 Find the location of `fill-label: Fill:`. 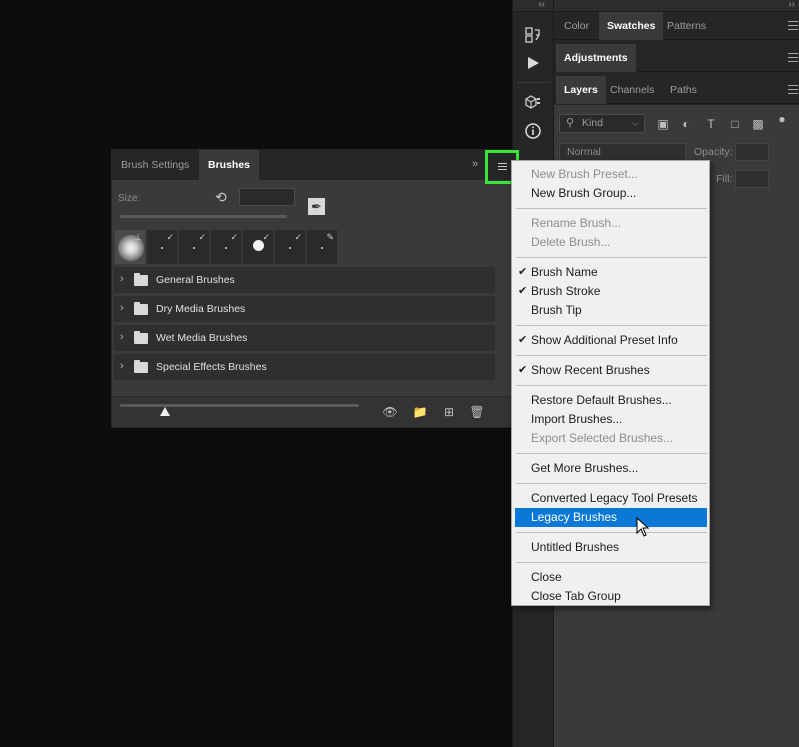

fill-label: Fill: is located at coordinates (724, 179).